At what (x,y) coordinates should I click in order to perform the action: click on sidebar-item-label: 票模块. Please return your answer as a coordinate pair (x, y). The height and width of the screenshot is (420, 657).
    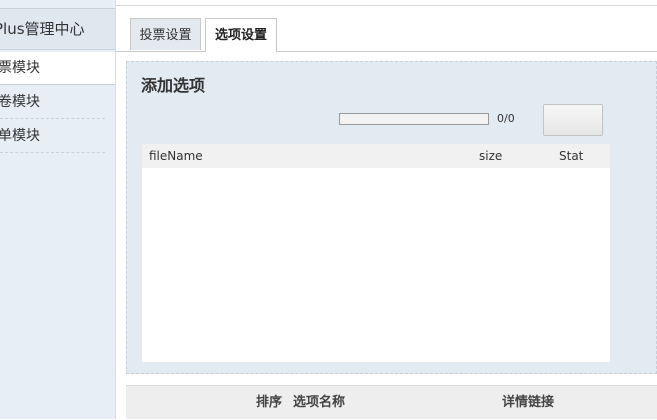
    Looking at the image, I should click on (20, 68).